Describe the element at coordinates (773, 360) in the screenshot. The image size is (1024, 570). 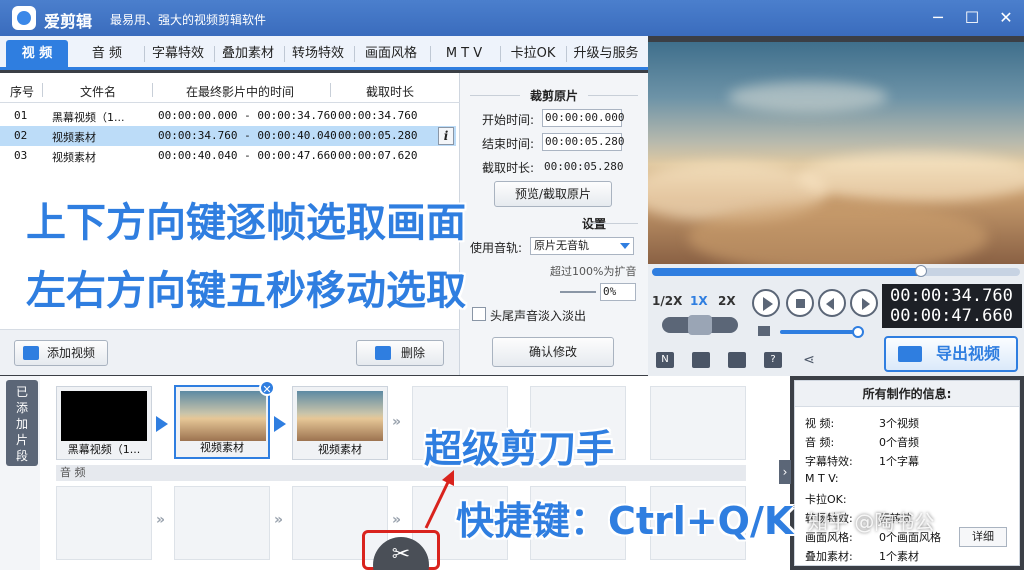
I see `help-icon: ?` at that location.